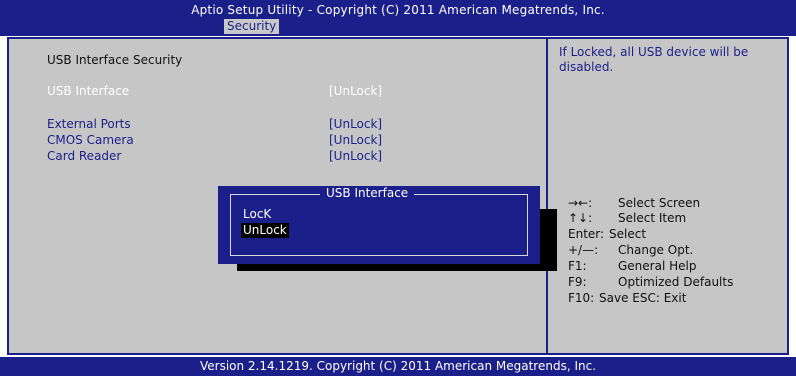  What do you see at coordinates (659, 203) in the screenshot?
I see `key-desc: Select Screen` at bounding box center [659, 203].